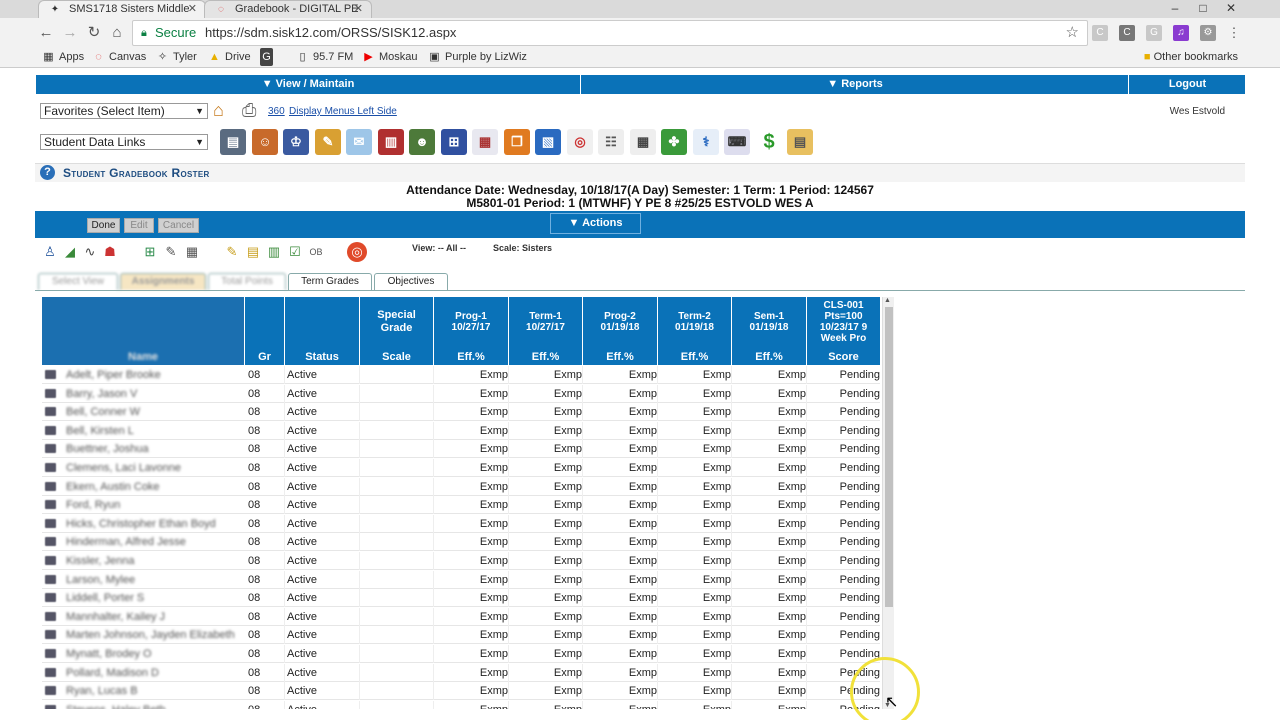 The width and height of the screenshot is (1280, 720). I want to click on reload-icon: ↻, so click(94, 33).